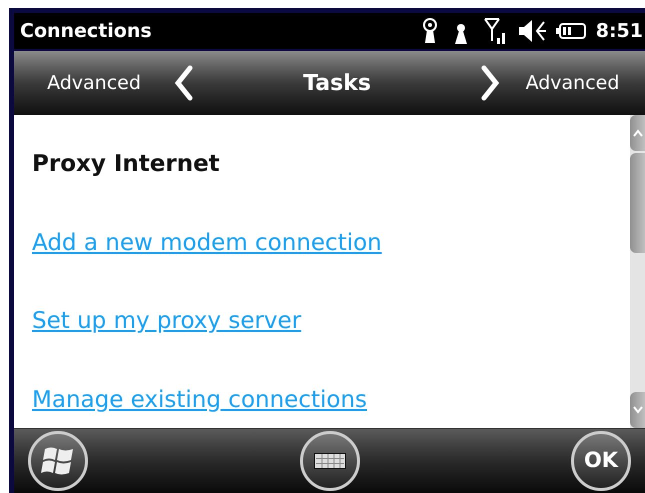  I want to click on scroll-up-button, so click(637, 133).